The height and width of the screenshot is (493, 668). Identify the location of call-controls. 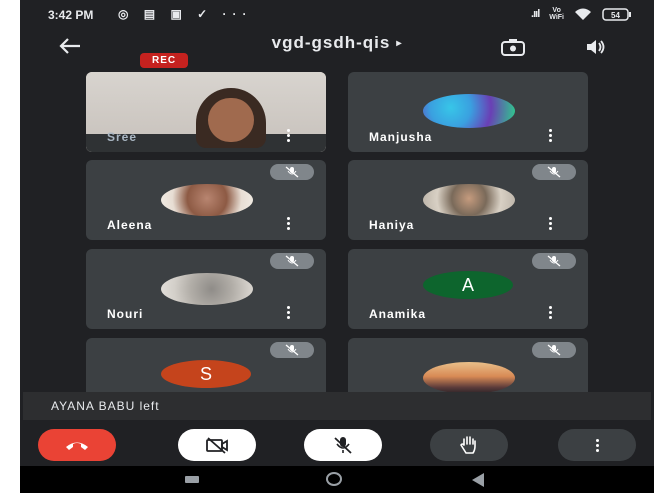
(337, 445).